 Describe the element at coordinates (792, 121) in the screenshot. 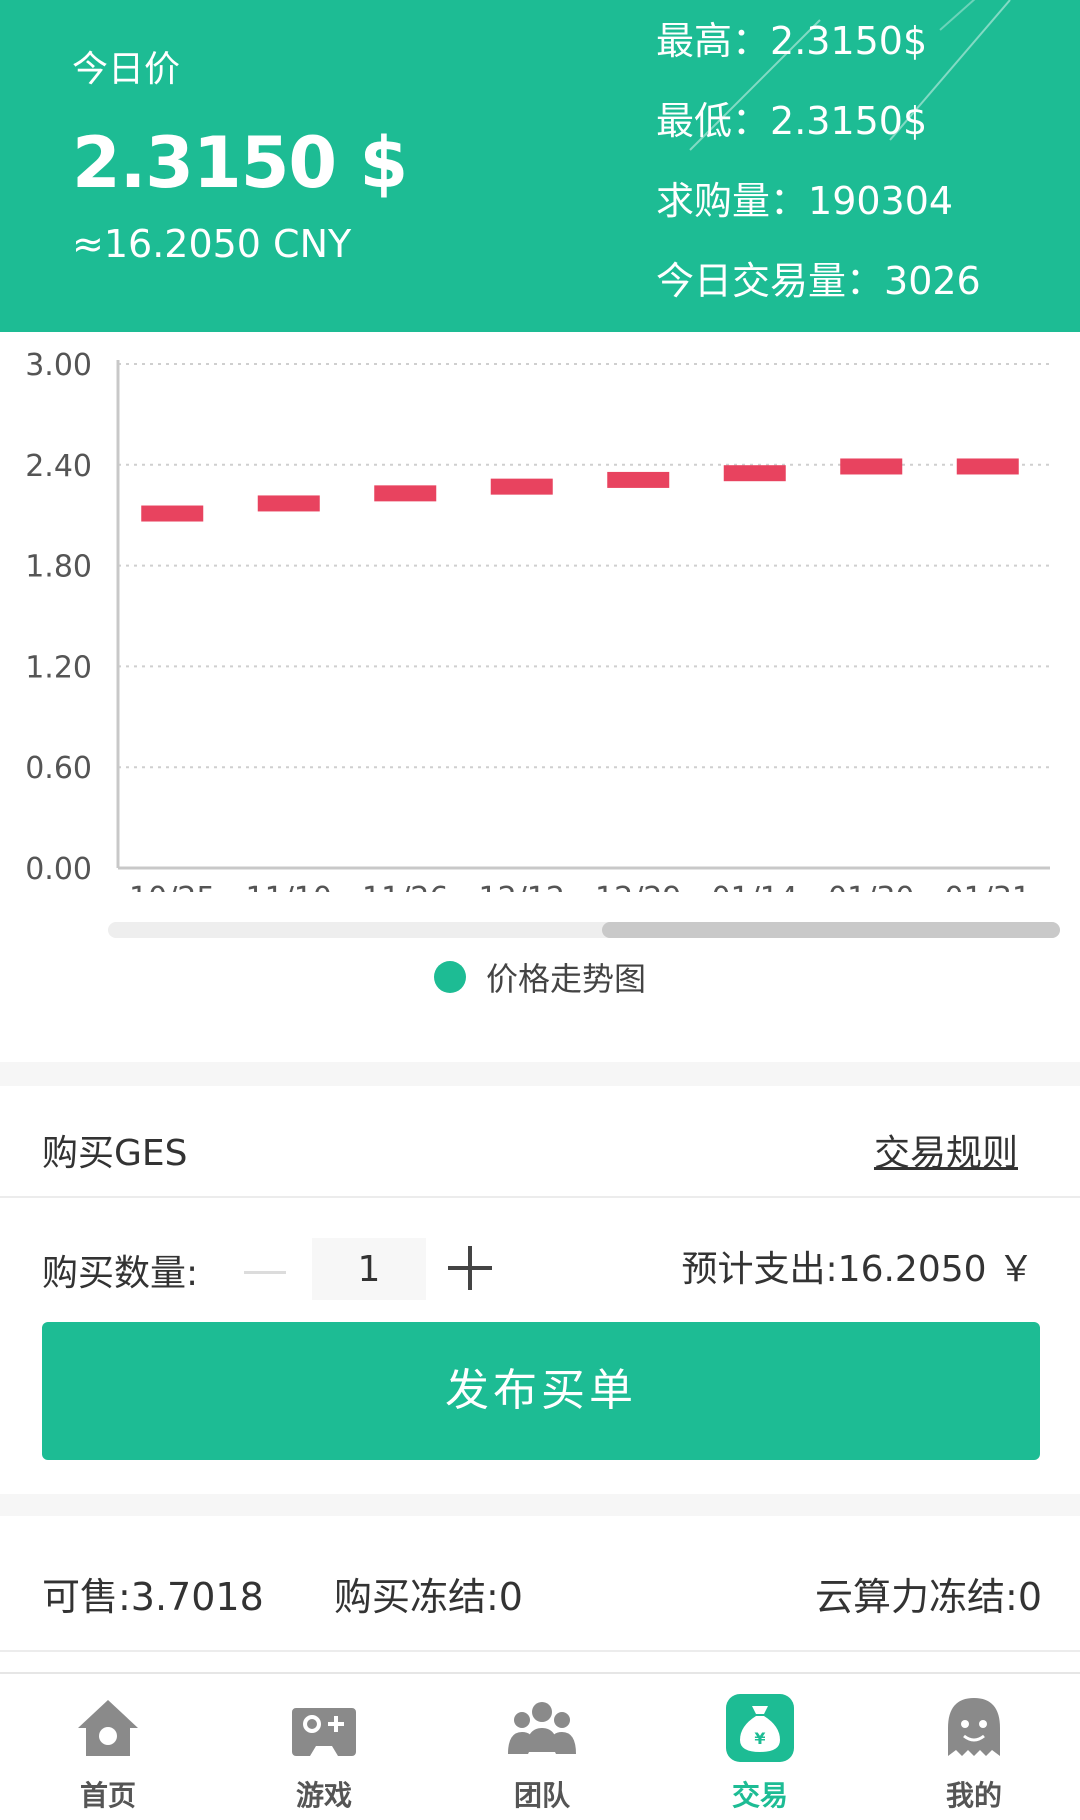

I see `stat-low: 最低：2.3150$` at that location.